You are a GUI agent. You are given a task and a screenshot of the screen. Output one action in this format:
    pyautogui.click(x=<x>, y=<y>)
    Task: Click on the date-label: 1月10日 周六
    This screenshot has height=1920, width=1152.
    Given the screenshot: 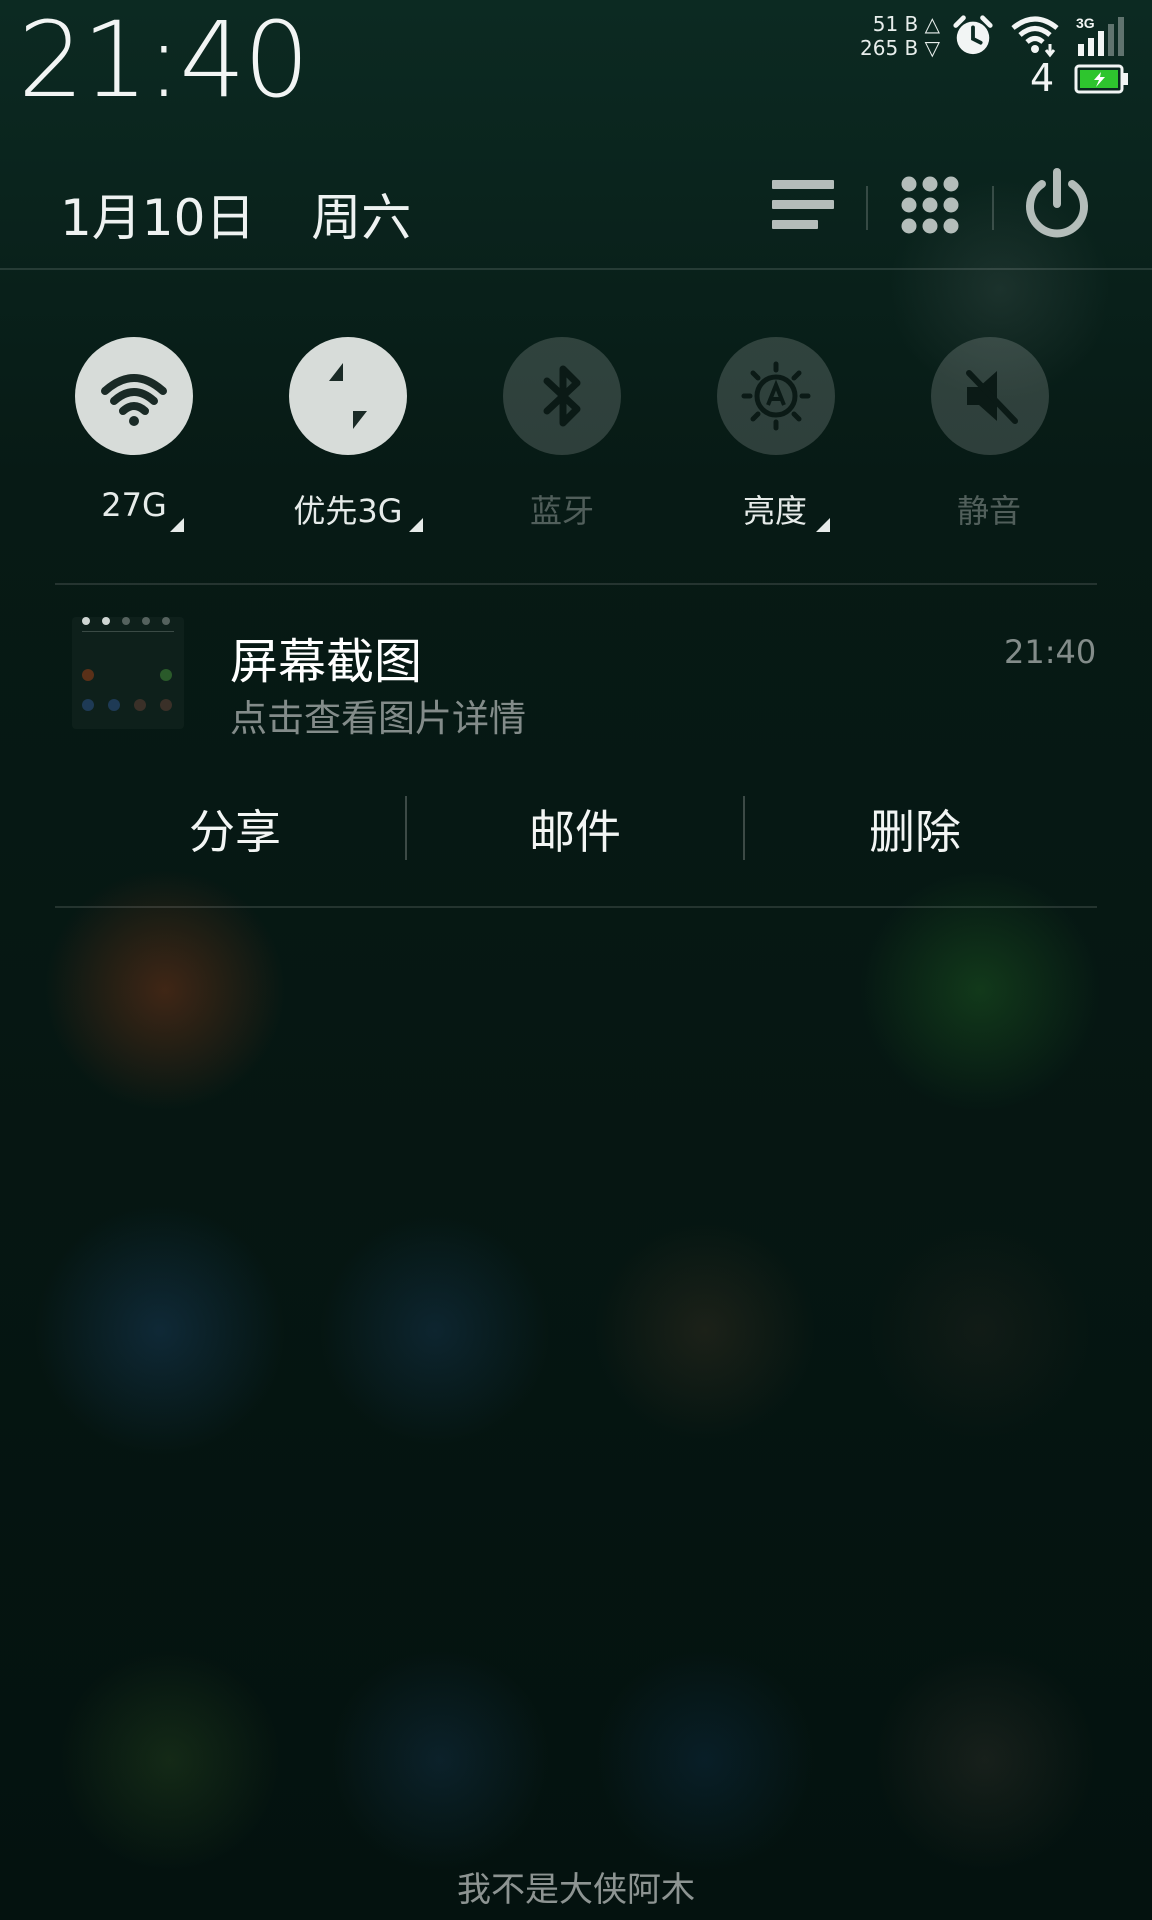 What is the action you would take?
    pyautogui.click(x=235, y=214)
    